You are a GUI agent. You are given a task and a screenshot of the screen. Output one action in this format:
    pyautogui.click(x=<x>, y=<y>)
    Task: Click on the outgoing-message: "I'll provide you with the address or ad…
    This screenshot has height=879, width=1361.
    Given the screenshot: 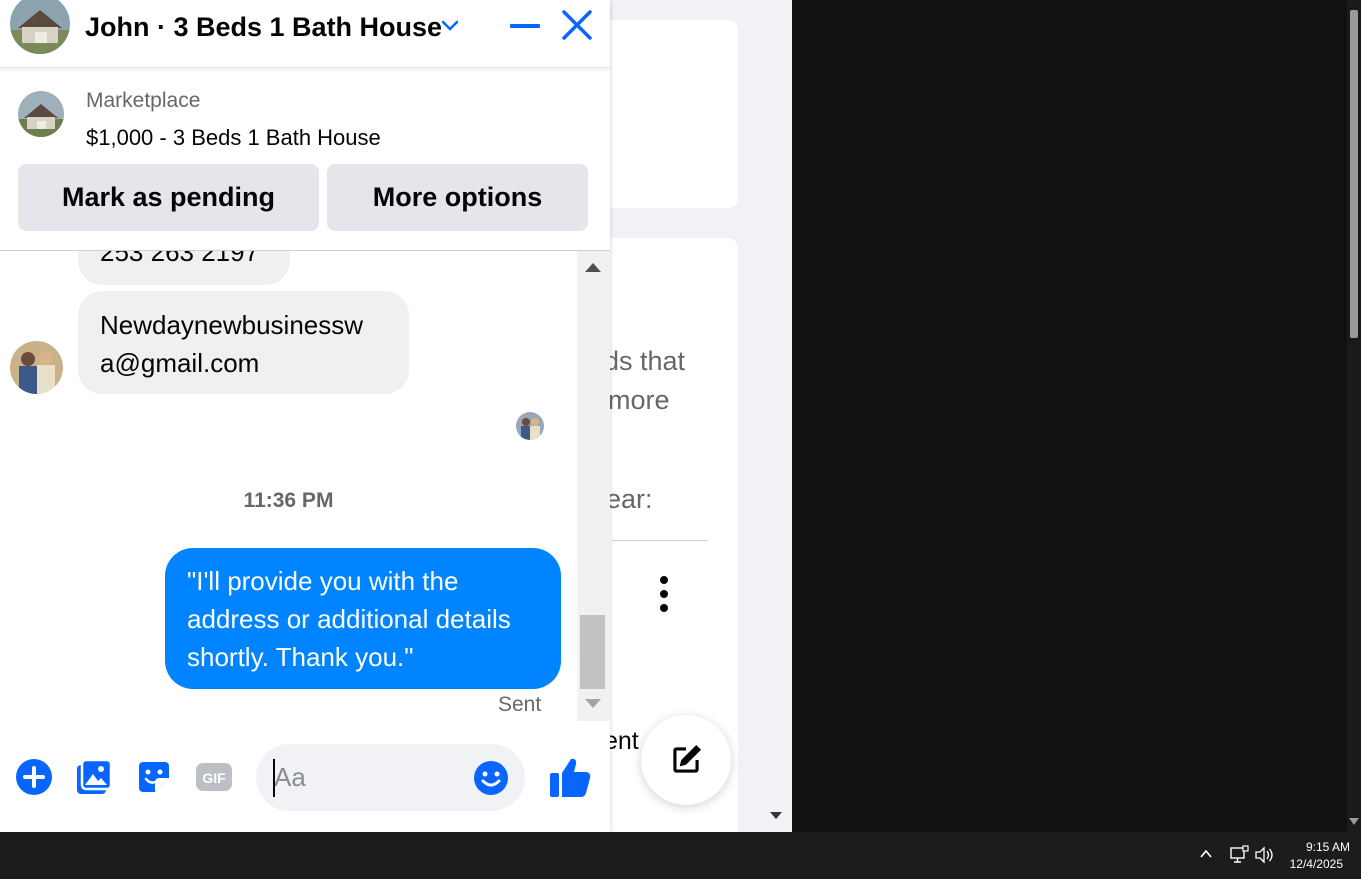 What is the action you would take?
    pyautogui.click(x=363, y=618)
    